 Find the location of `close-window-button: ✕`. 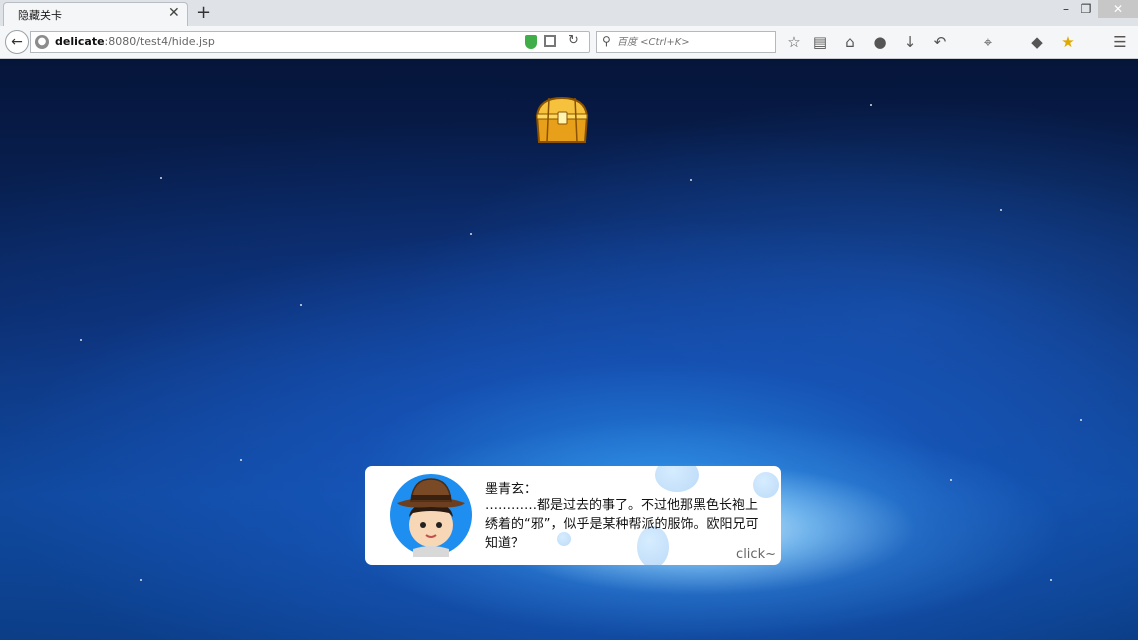

close-window-button: ✕ is located at coordinates (1118, 9).